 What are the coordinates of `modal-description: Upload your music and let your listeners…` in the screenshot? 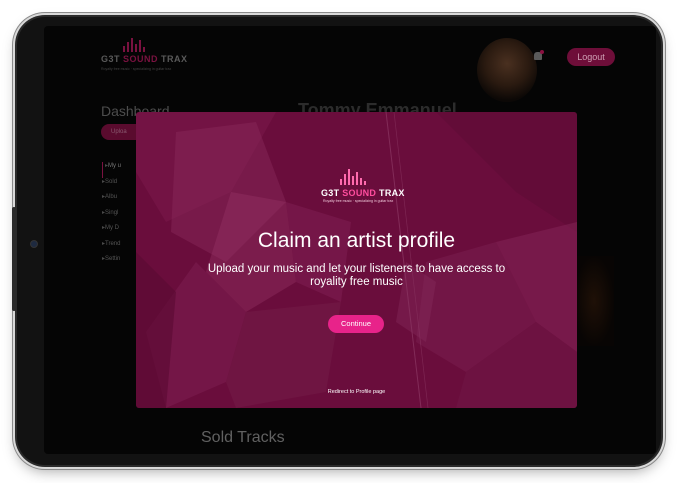 It's located at (356, 275).